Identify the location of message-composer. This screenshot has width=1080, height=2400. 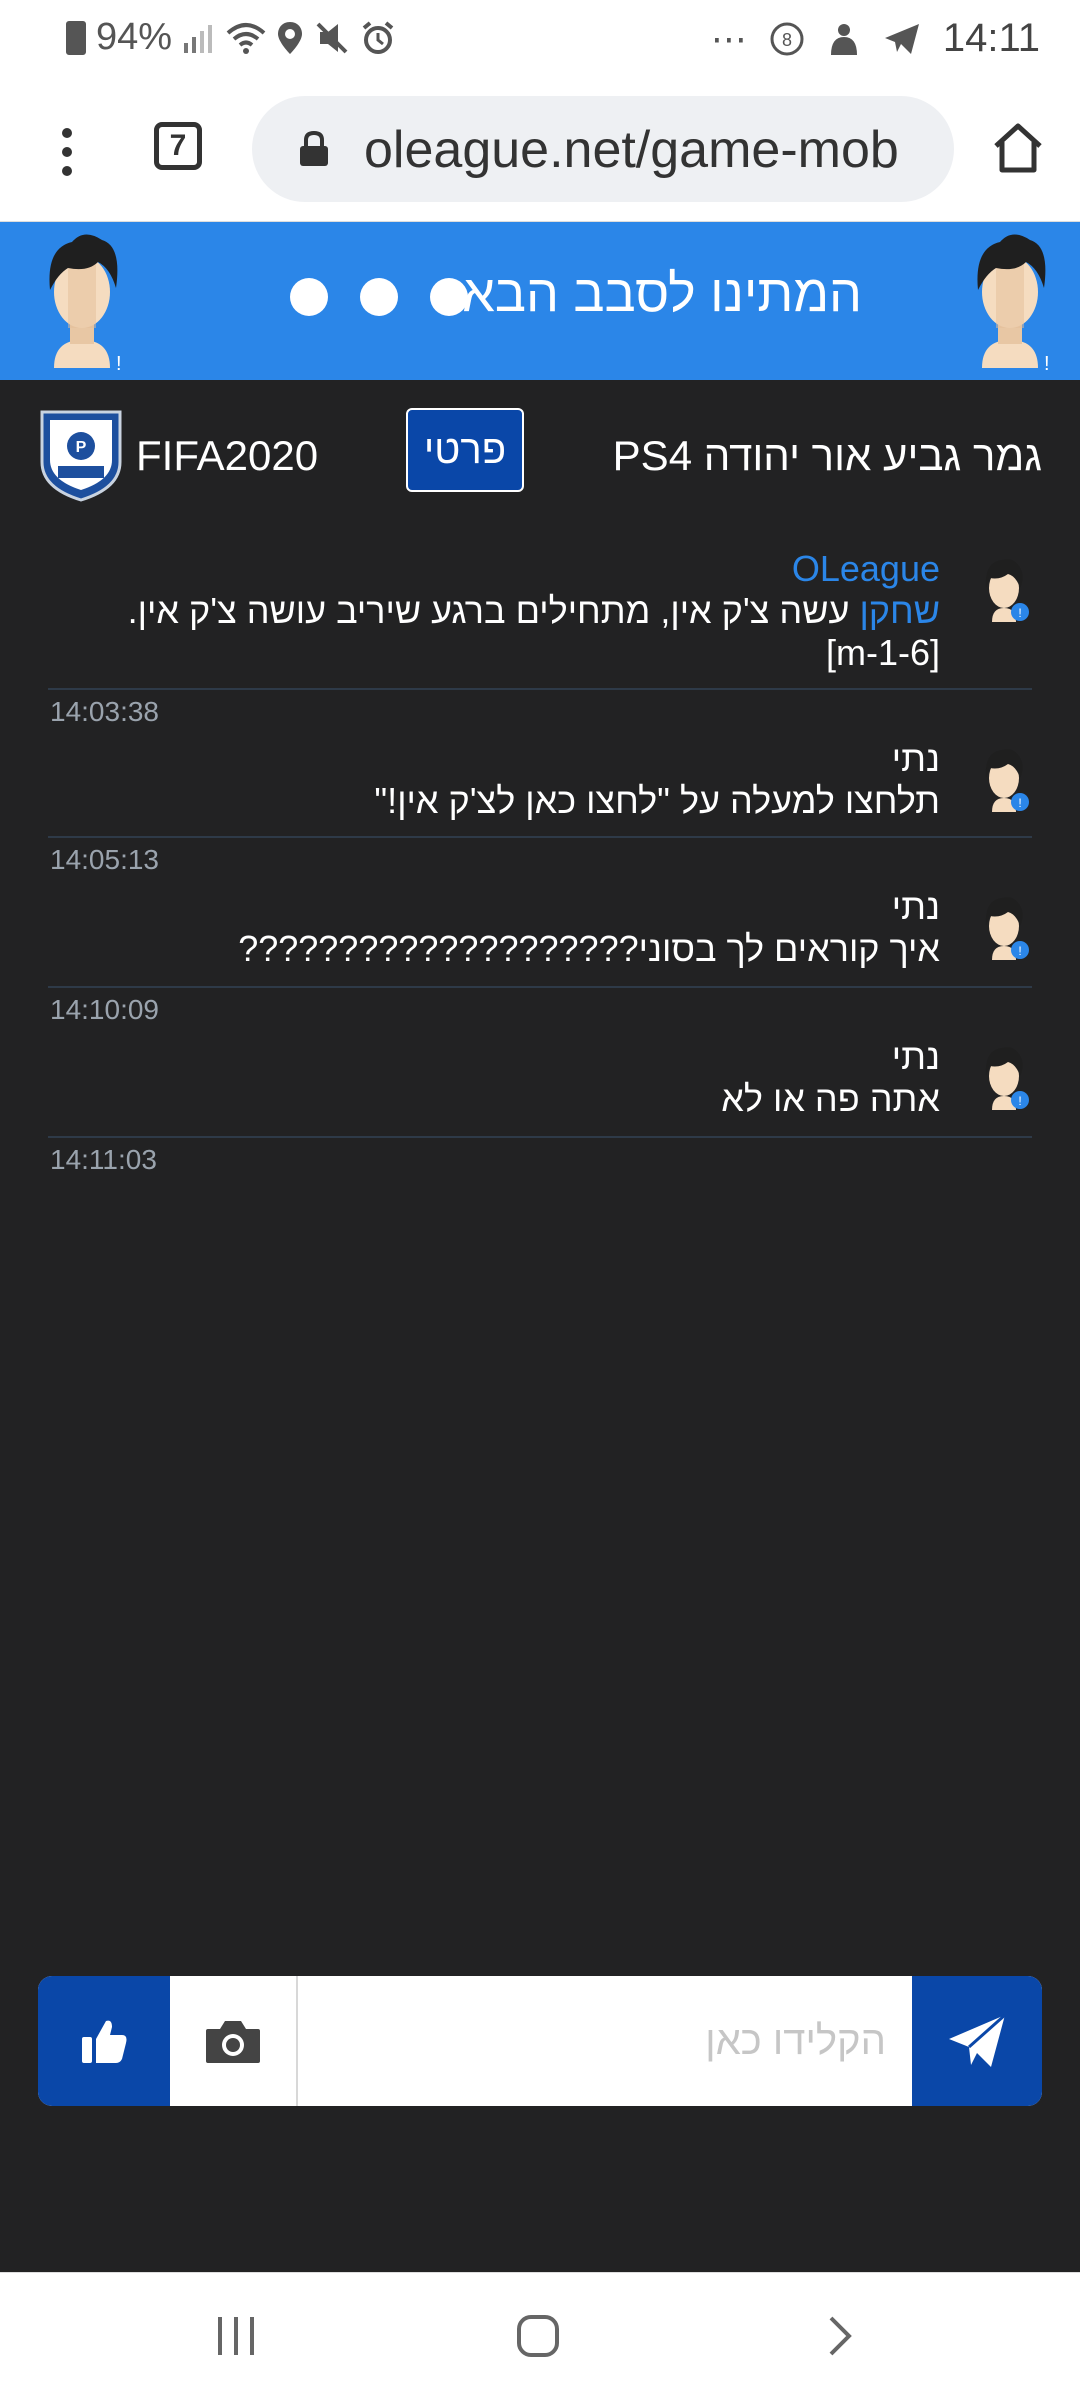
(540, 2041).